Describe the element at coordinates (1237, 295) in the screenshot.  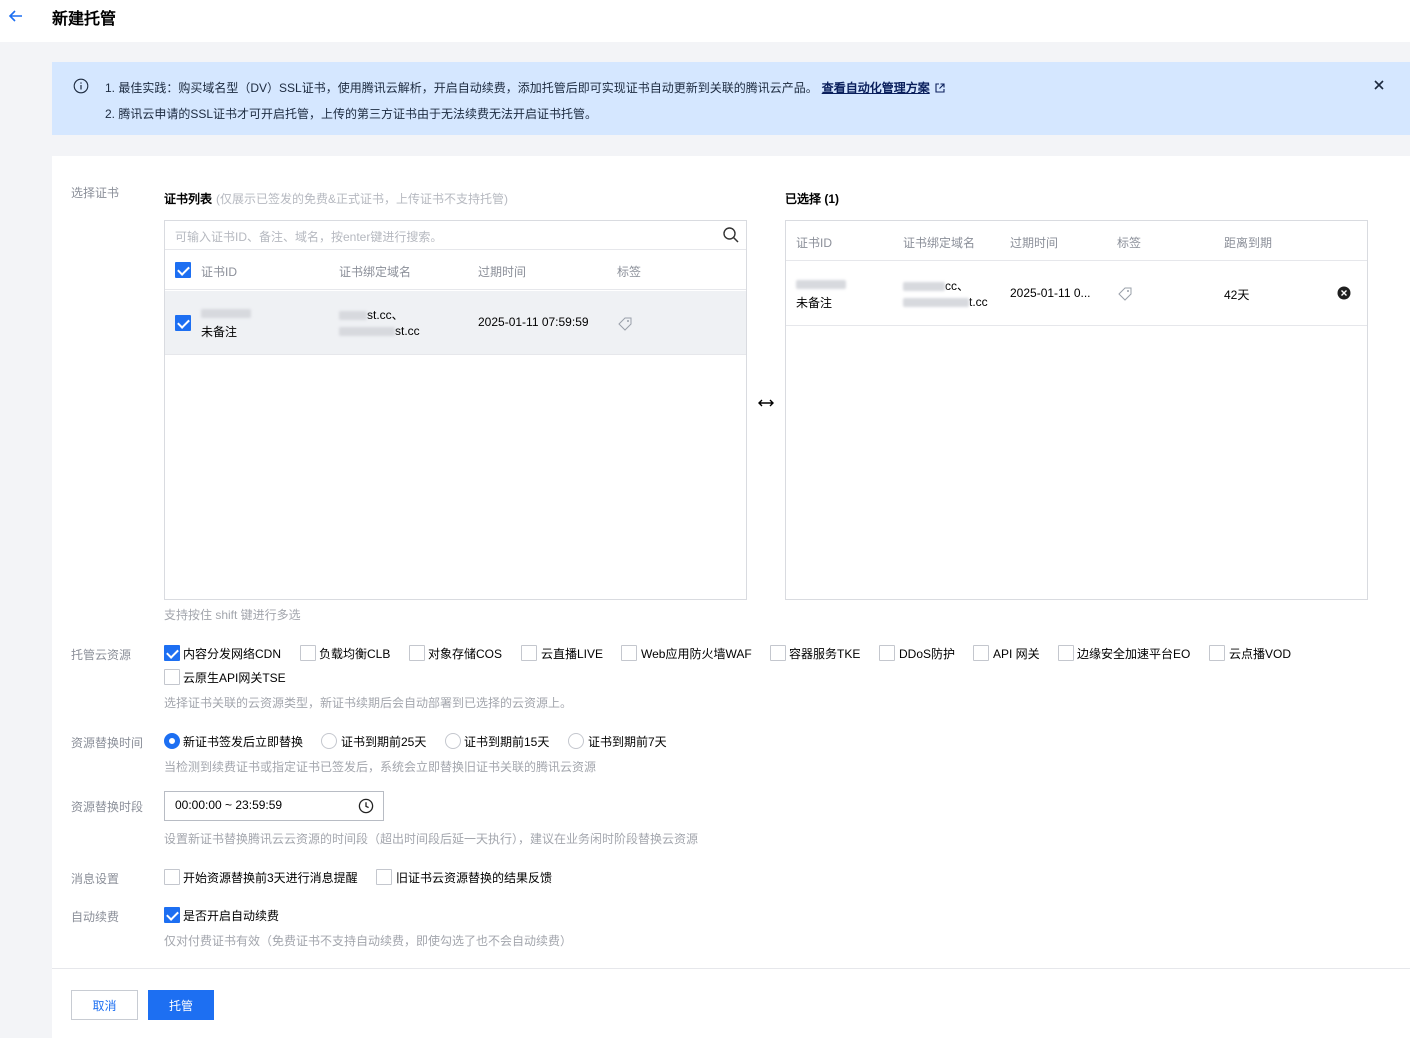
I see `sel-days-left: 42天` at that location.